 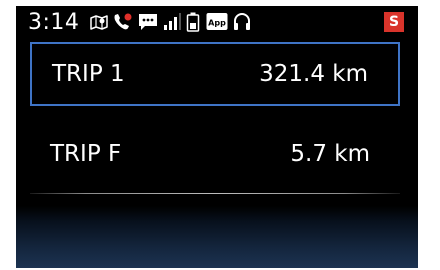 What do you see at coordinates (54, 22) in the screenshot?
I see `clock: 3:14` at bounding box center [54, 22].